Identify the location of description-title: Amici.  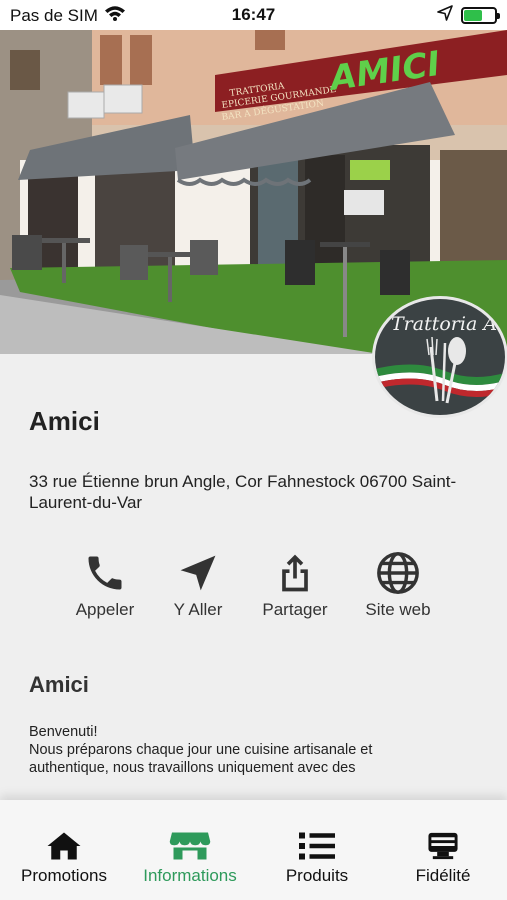
(59, 684).